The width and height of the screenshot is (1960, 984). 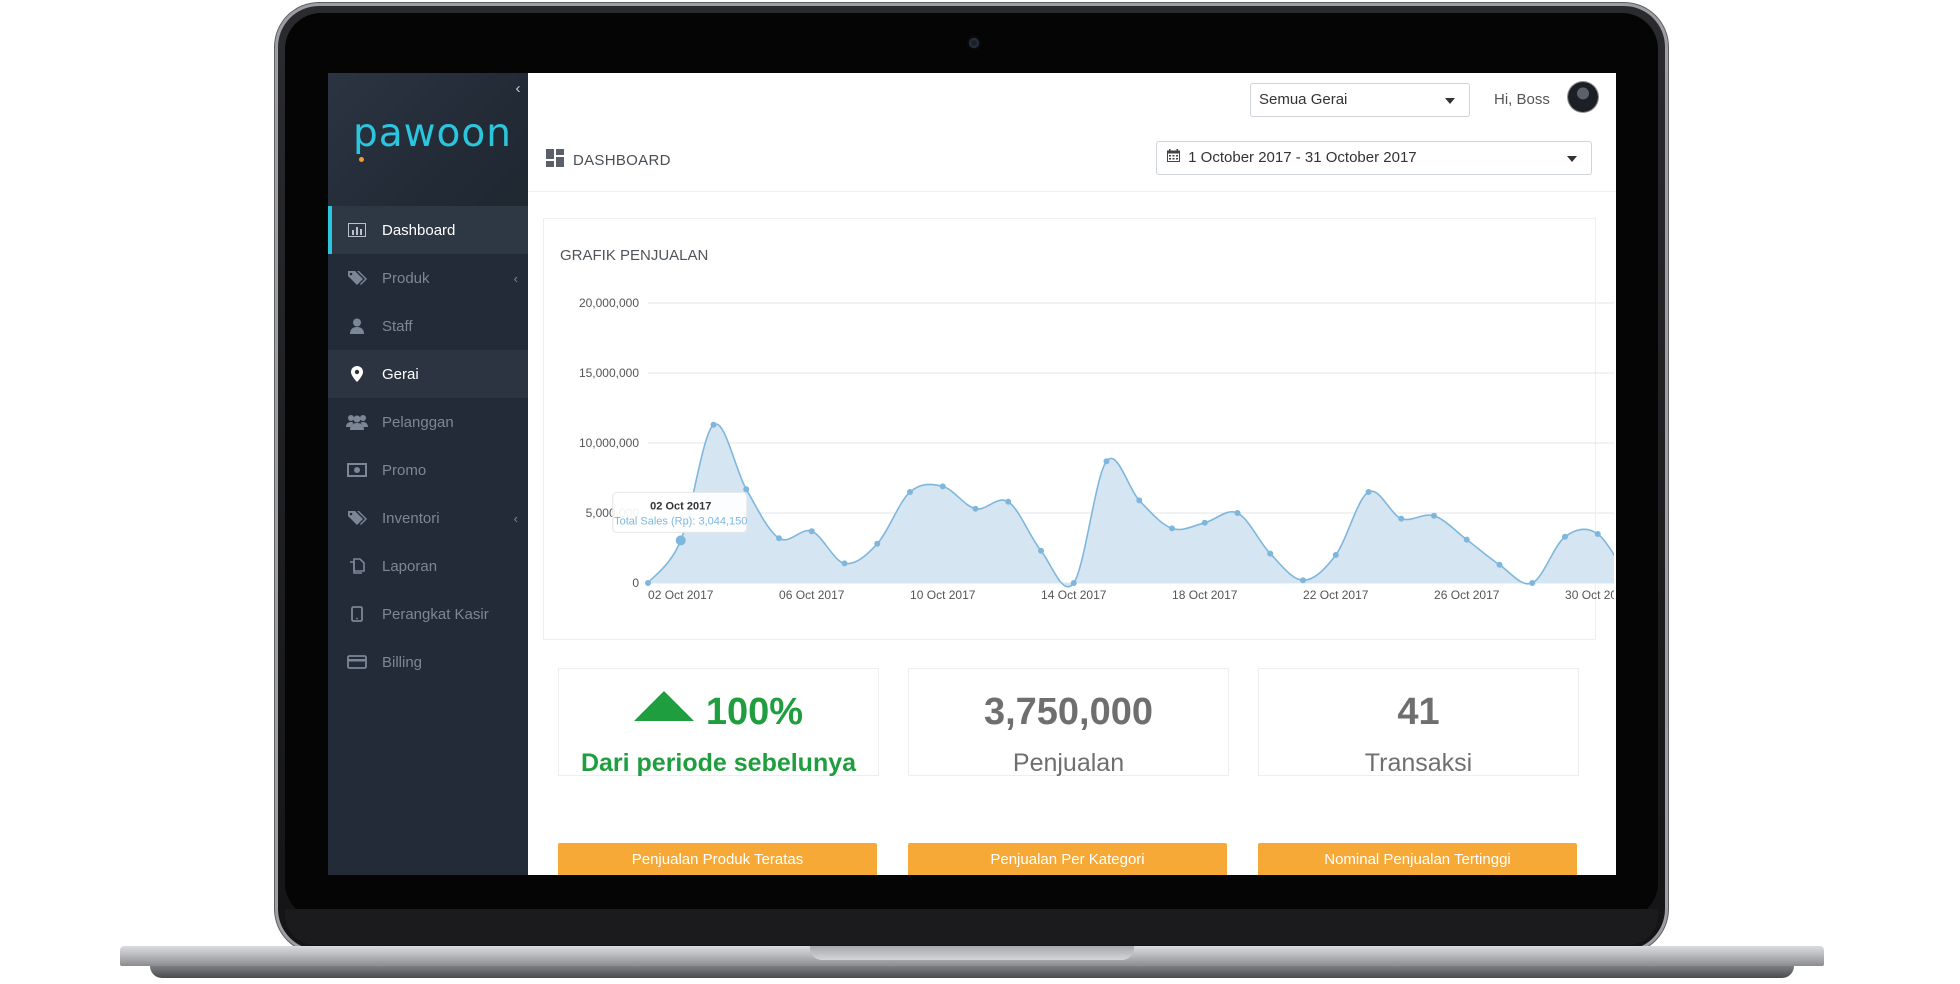 What do you see at coordinates (432, 133) in the screenshot?
I see `logo: pawoon` at bounding box center [432, 133].